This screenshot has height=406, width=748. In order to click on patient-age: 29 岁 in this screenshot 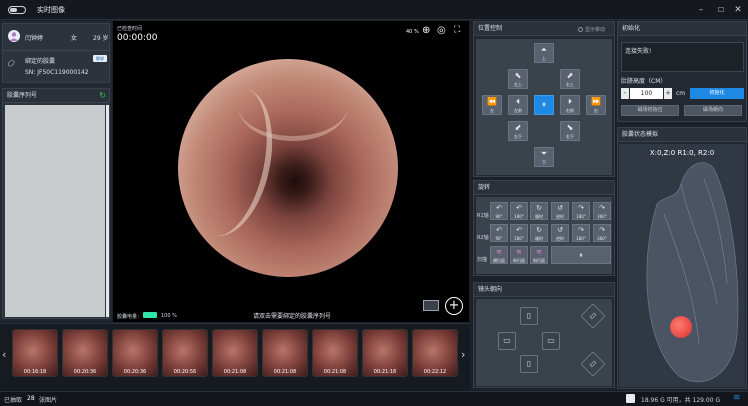, I will do `click(101, 38)`.